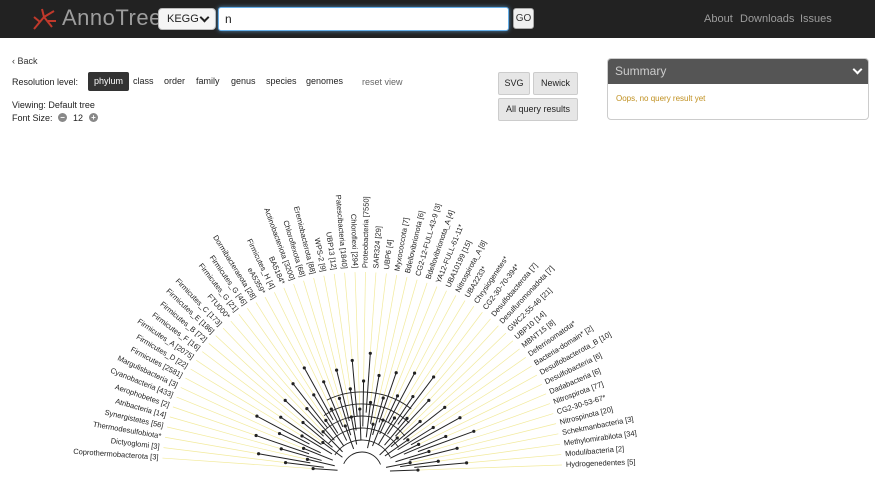 The height and width of the screenshot is (500, 875). Describe the element at coordinates (366, 232) in the screenshot. I see `tree-leaf-label: Proteobacteria [7550]` at that location.